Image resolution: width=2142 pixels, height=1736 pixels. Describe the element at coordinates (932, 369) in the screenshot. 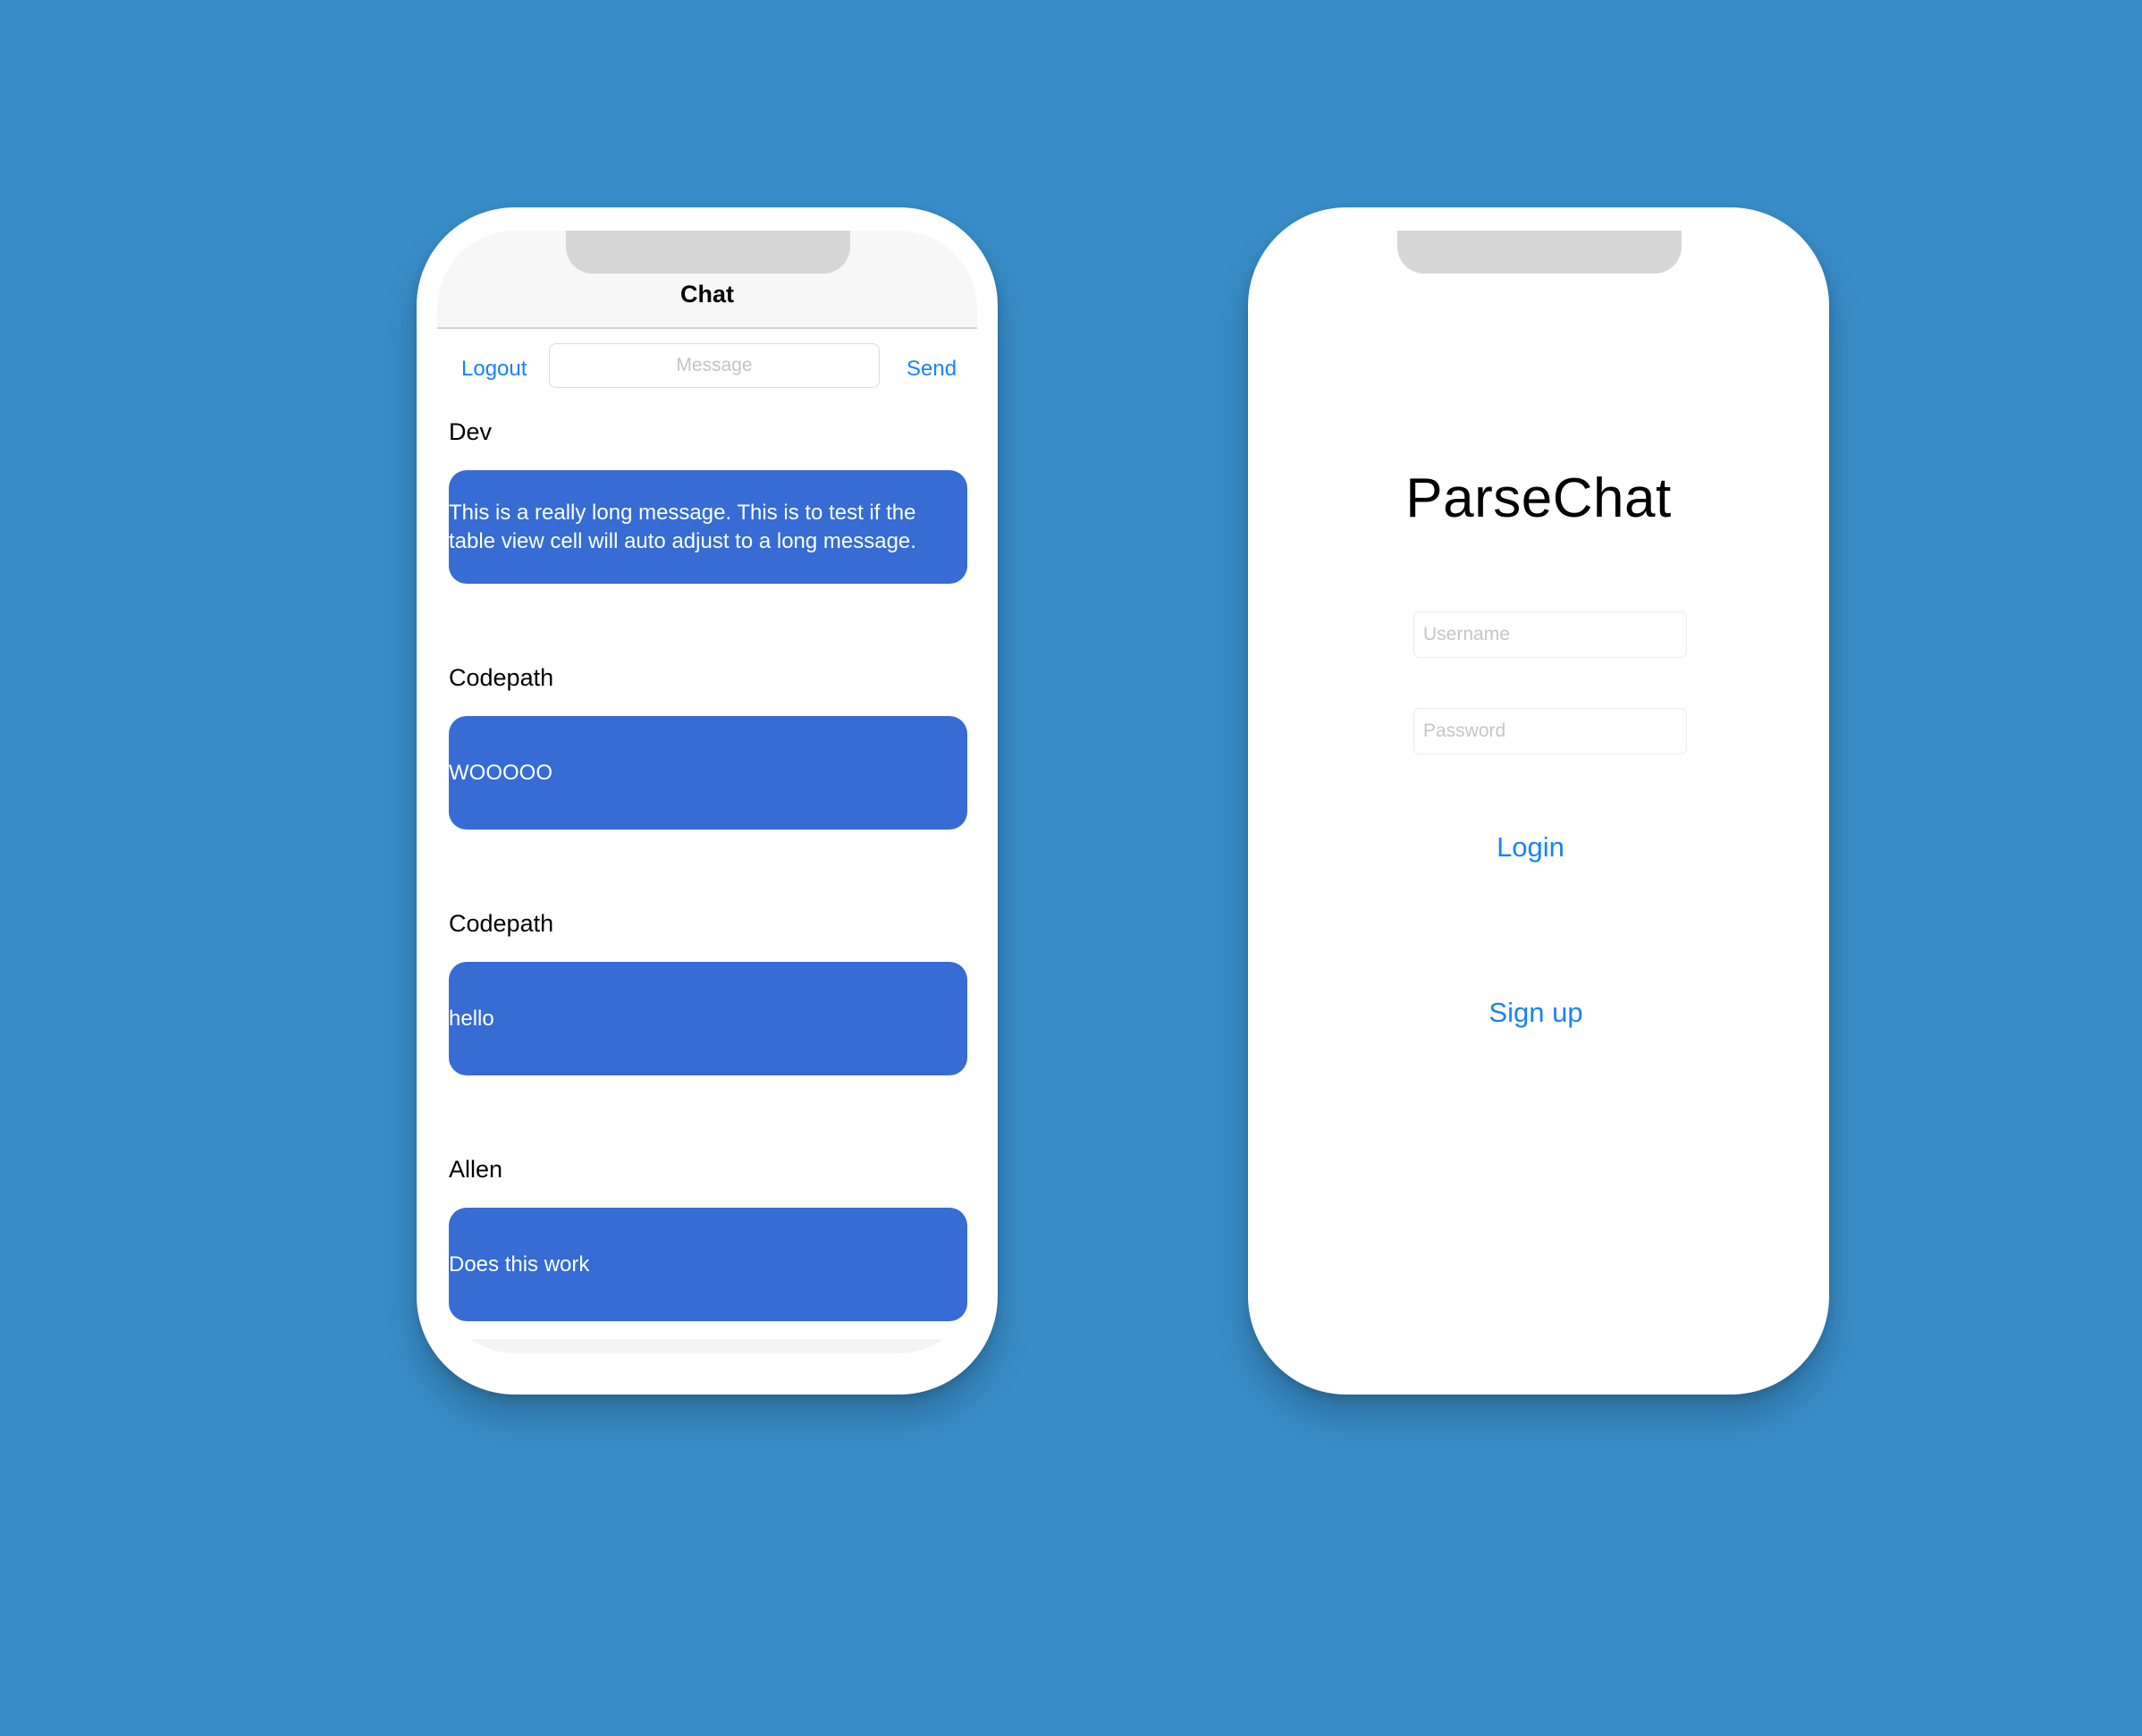

I see `send-button: Send` at that location.